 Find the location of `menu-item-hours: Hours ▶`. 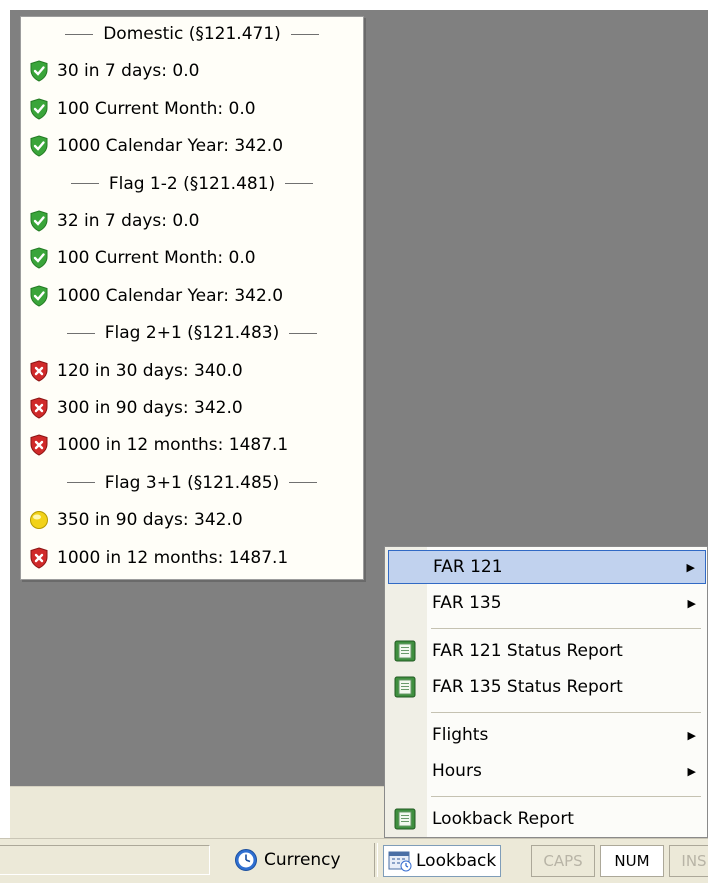

menu-item-hours: Hours ▶ is located at coordinates (547, 771).